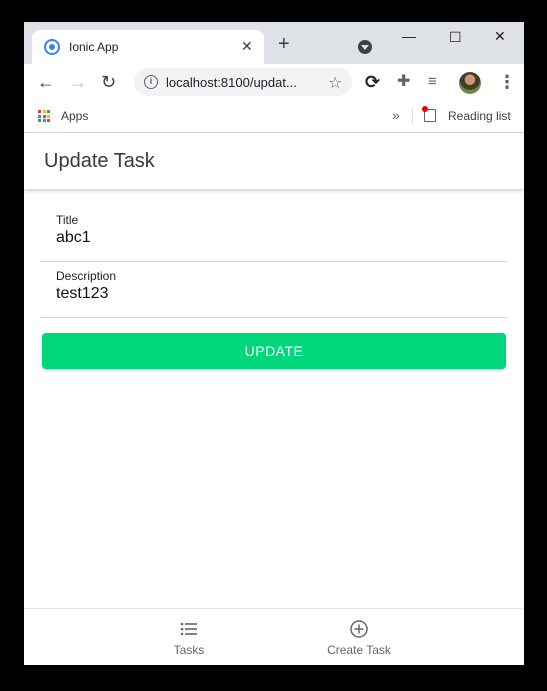 This screenshot has width=547, height=691. I want to click on description-input, so click(276, 294).